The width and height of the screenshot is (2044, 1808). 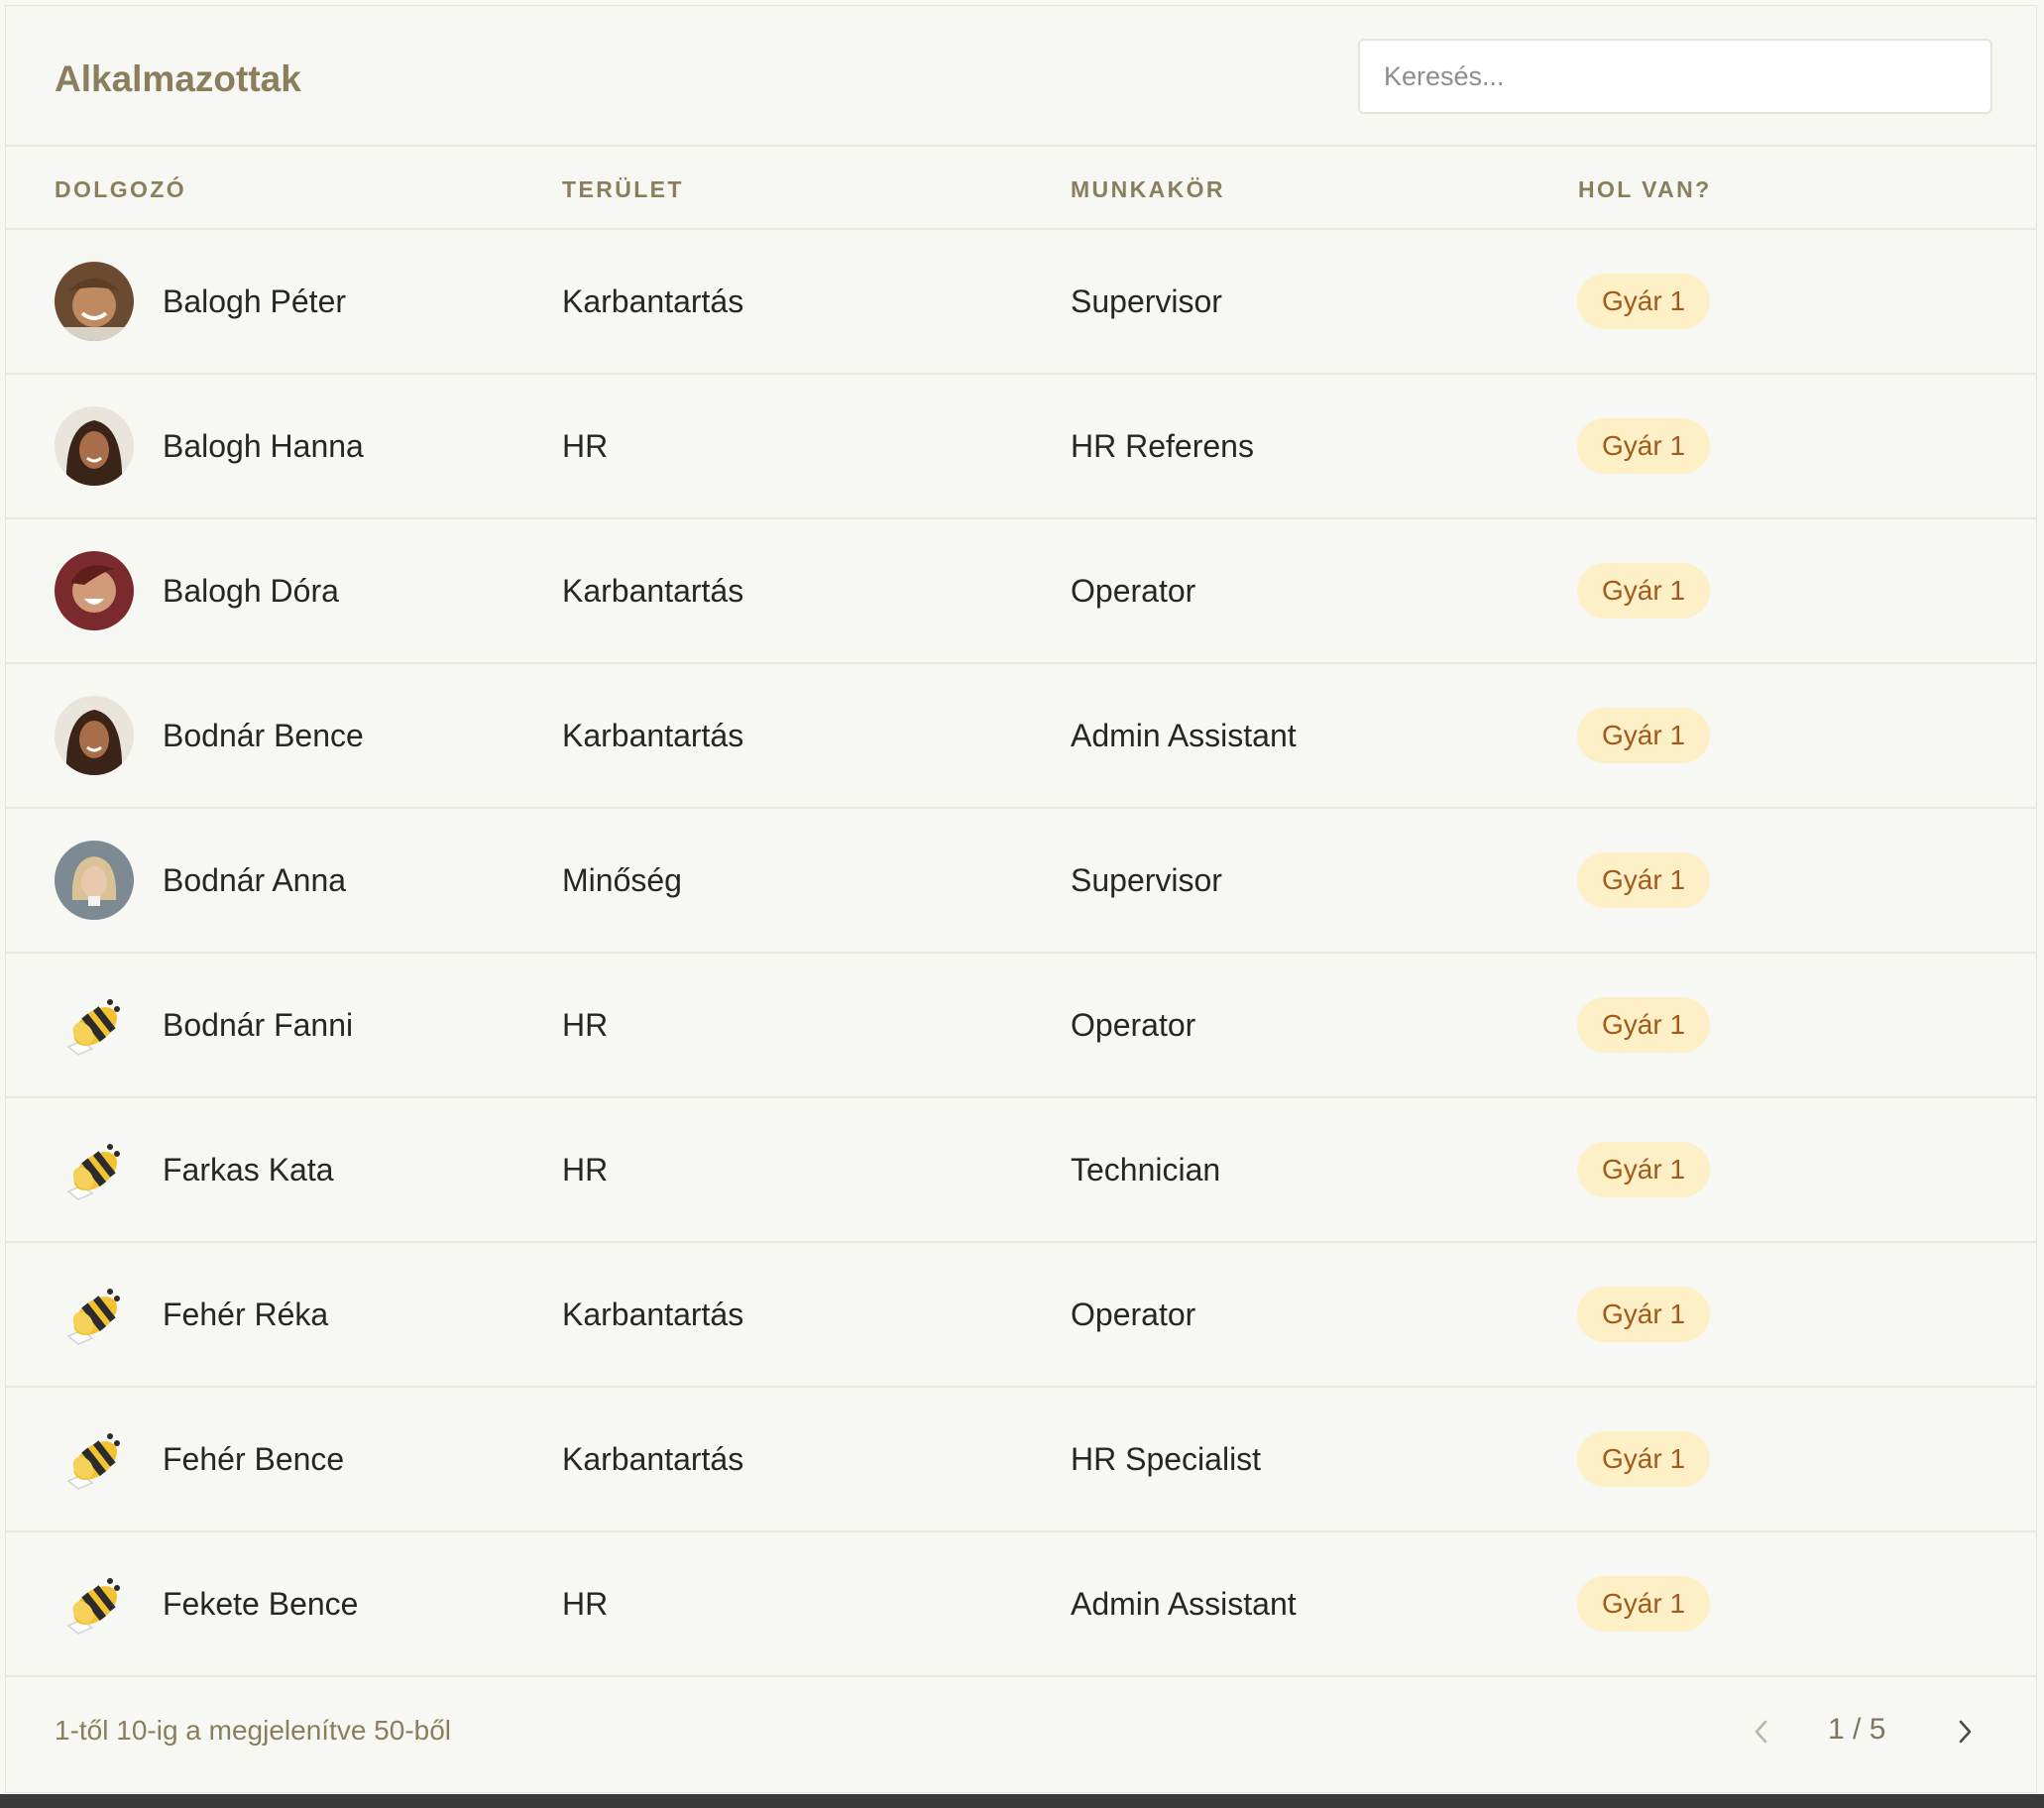 What do you see at coordinates (263, 735) in the screenshot?
I see `employee-name: Bodnár Bence` at bounding box center [263, 735].